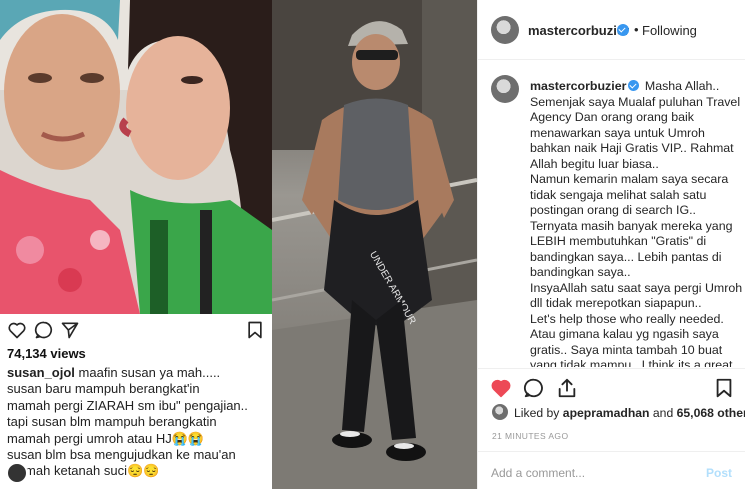  I want to click on post-header: mastercorbuzier • Following, so click(611, 30).